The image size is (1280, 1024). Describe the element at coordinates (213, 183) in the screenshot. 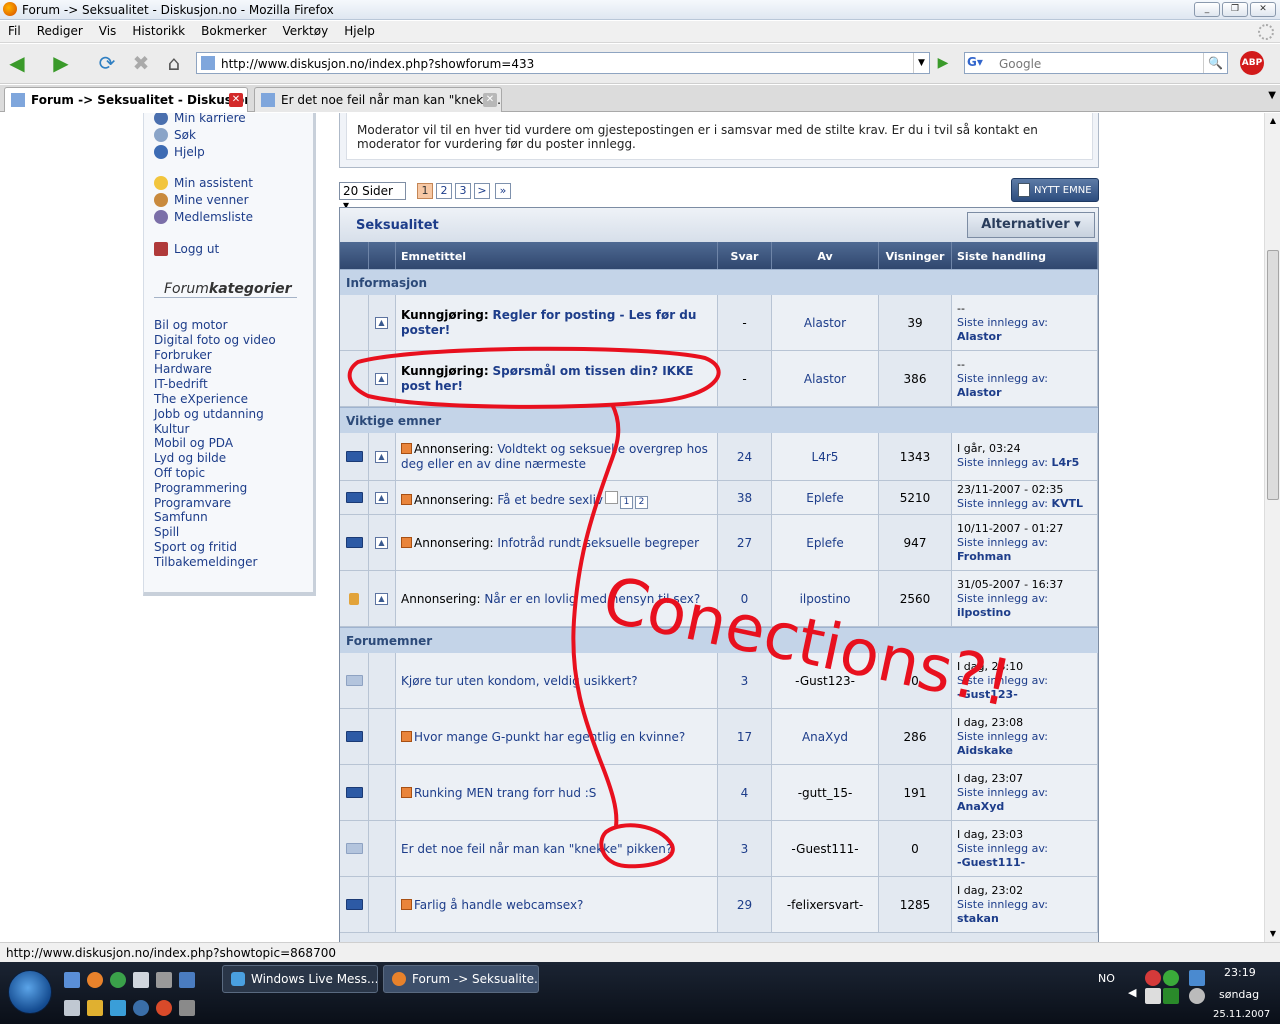

I see `sidebar-link-assistent: Min assistent` at that location.